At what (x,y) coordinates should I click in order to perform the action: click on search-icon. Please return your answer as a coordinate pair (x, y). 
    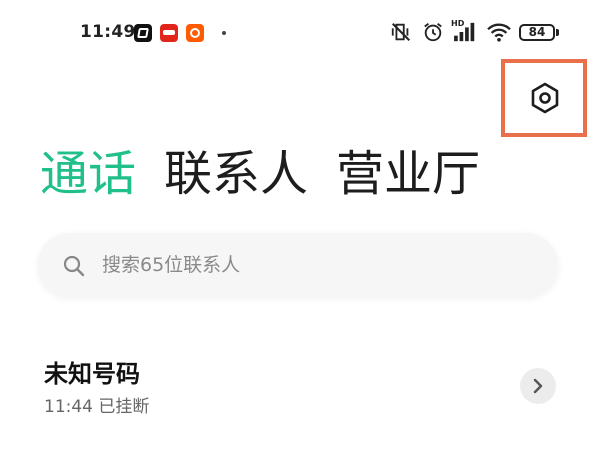
    Looking at the image, I should click on (74, 266).